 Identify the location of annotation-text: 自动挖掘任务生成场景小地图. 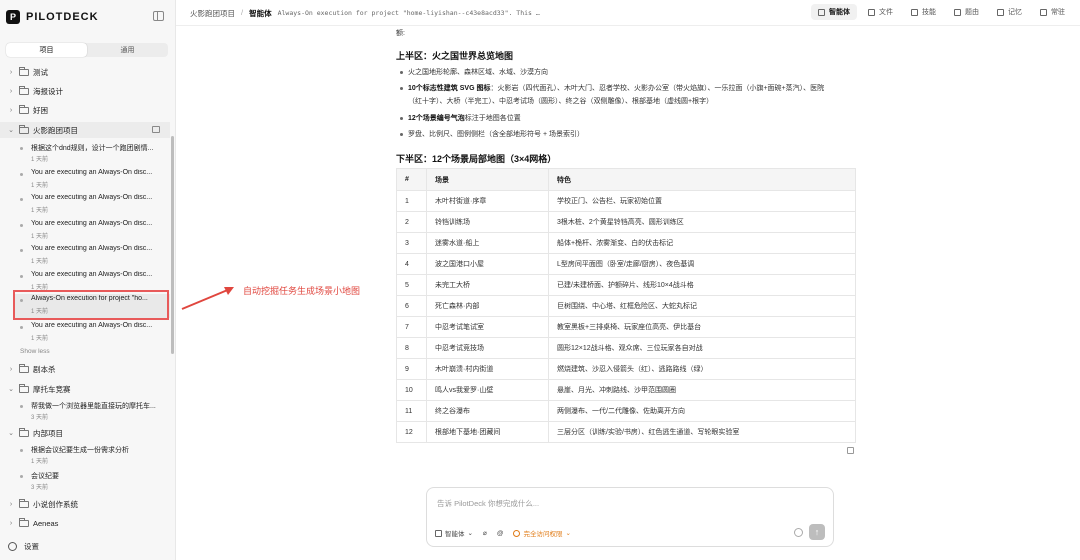
(302, 291).